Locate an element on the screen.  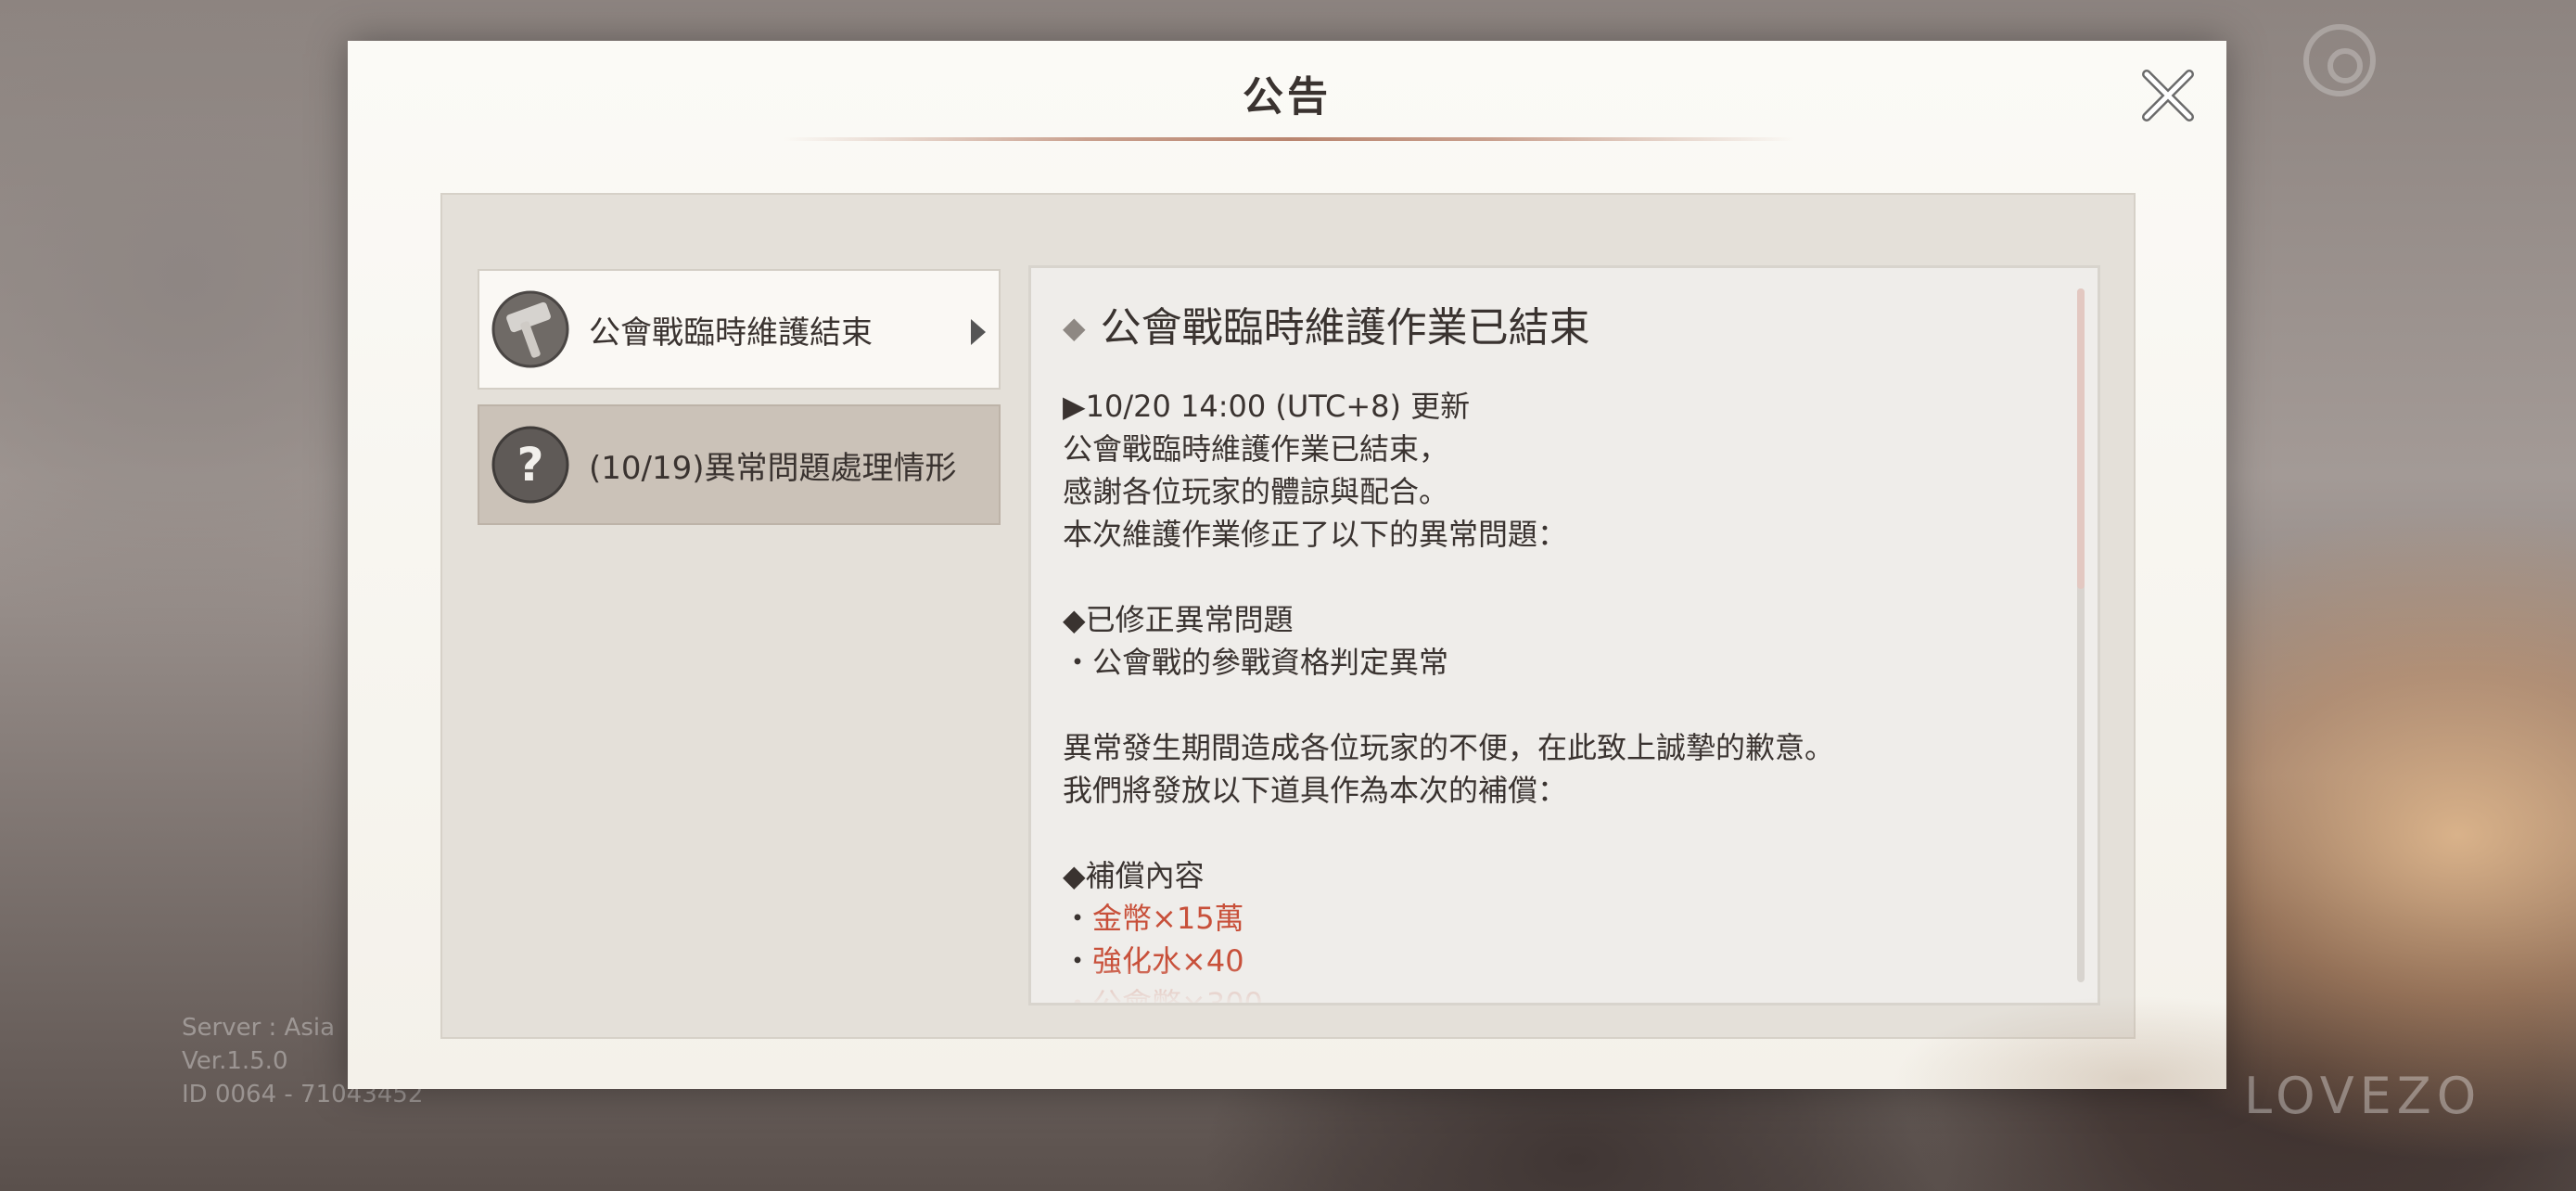
announcement-heading: ◆ 公會戰臨時維護作業已結束 is located at coordinates (1326, 323).